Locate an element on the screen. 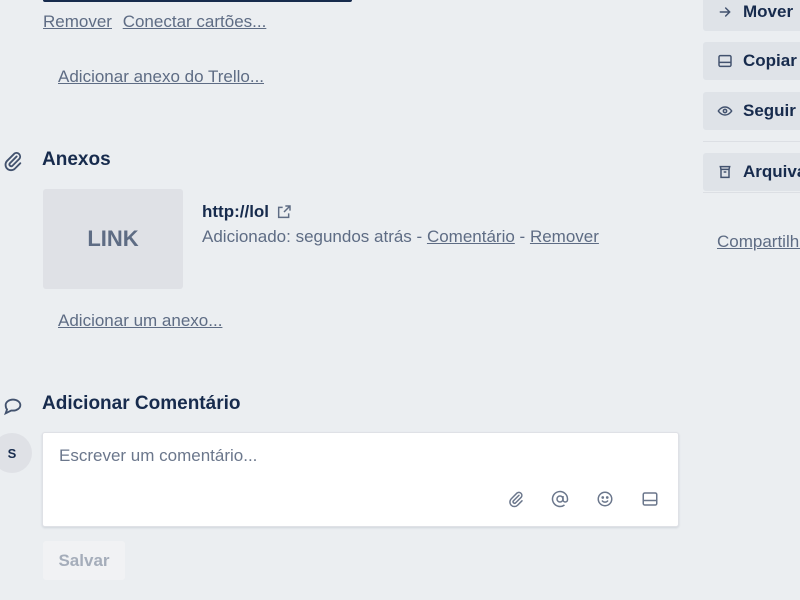 Image resolution: width=800 pixels, height=600 pixels. watch-button: Seguir is located at coordinates (751, 111).